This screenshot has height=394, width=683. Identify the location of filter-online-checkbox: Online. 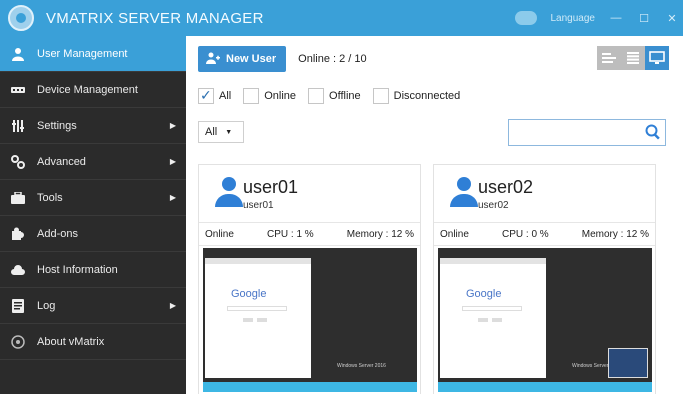
(269, 96).